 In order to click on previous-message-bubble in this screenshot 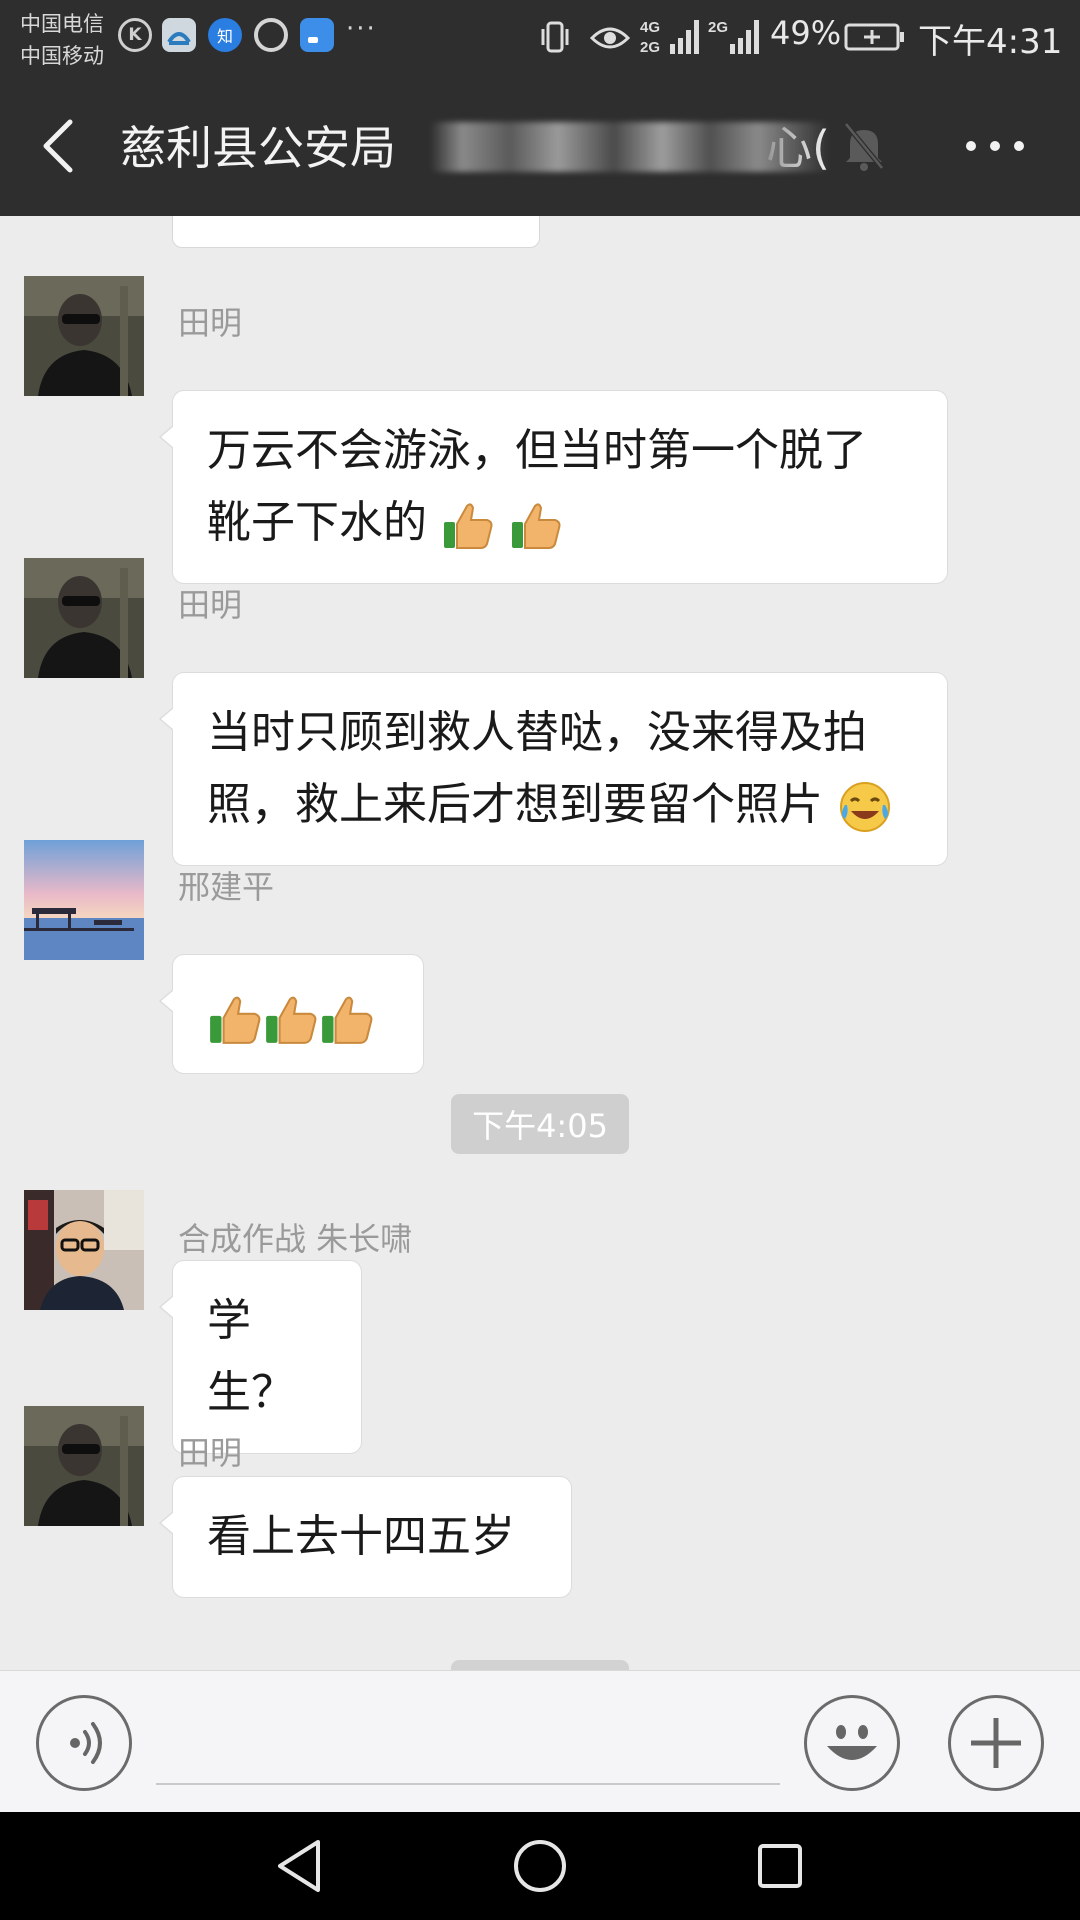, I will do `click(356, 232)`.